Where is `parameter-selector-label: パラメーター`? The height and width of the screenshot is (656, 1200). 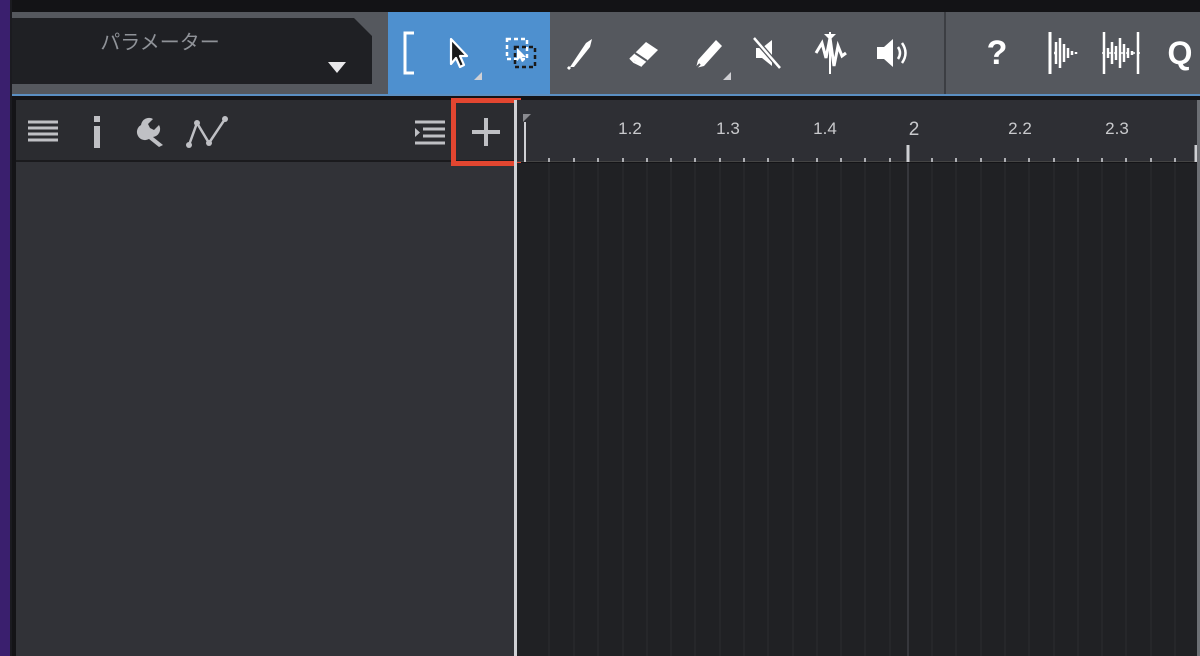 parameter-selector-label: パラメーター is located at coordinates (160, 43).